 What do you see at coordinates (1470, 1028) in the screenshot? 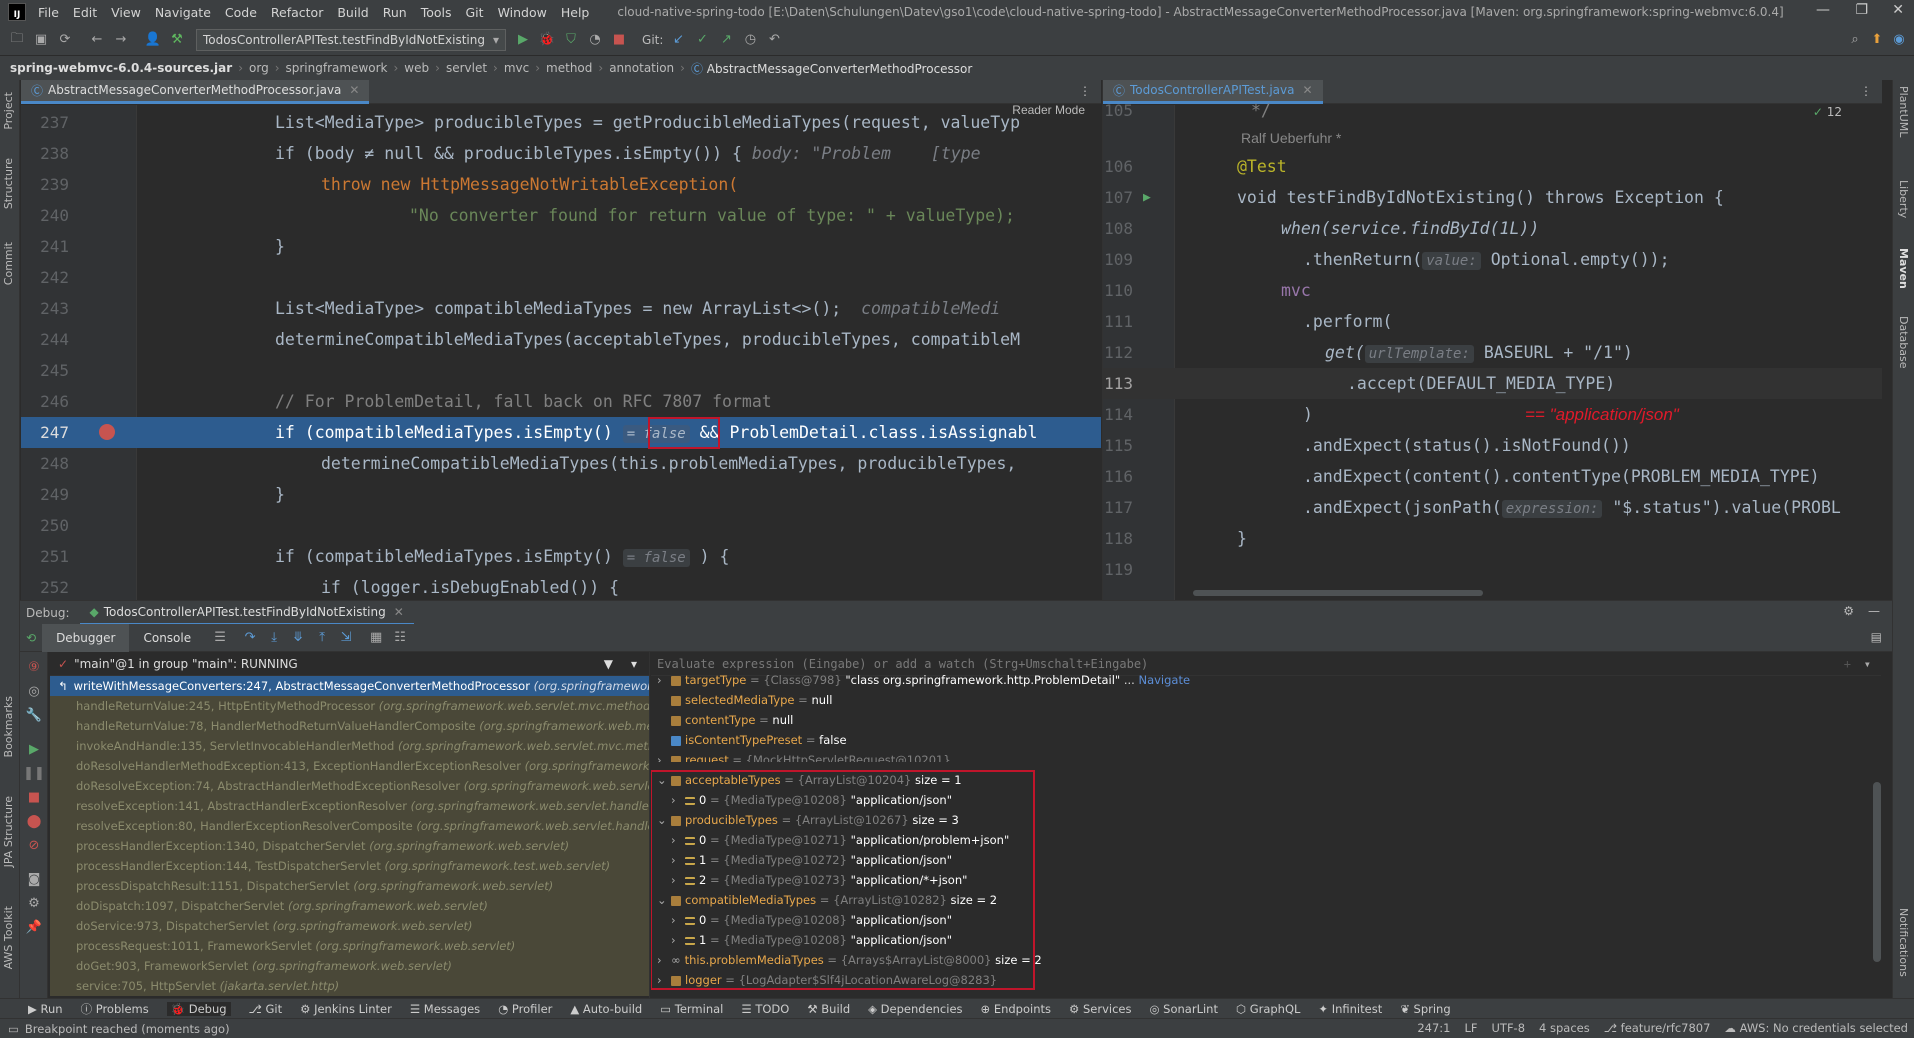
I see `line-separator: LF` at bounding box center [1470, 1028].